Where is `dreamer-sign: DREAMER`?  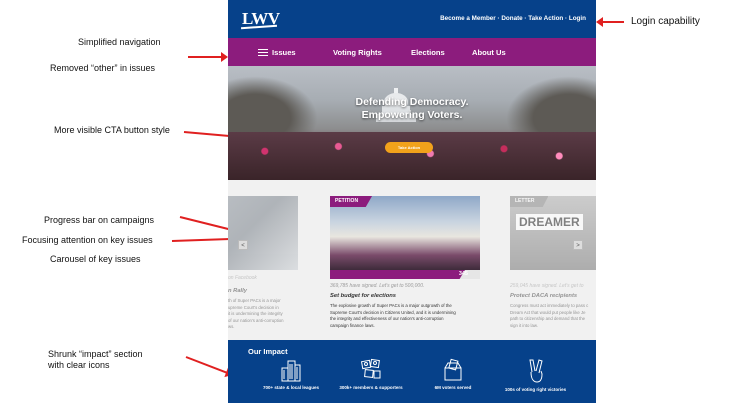 dreamer-sign: DREAMER is located at coordinates (549, 222).